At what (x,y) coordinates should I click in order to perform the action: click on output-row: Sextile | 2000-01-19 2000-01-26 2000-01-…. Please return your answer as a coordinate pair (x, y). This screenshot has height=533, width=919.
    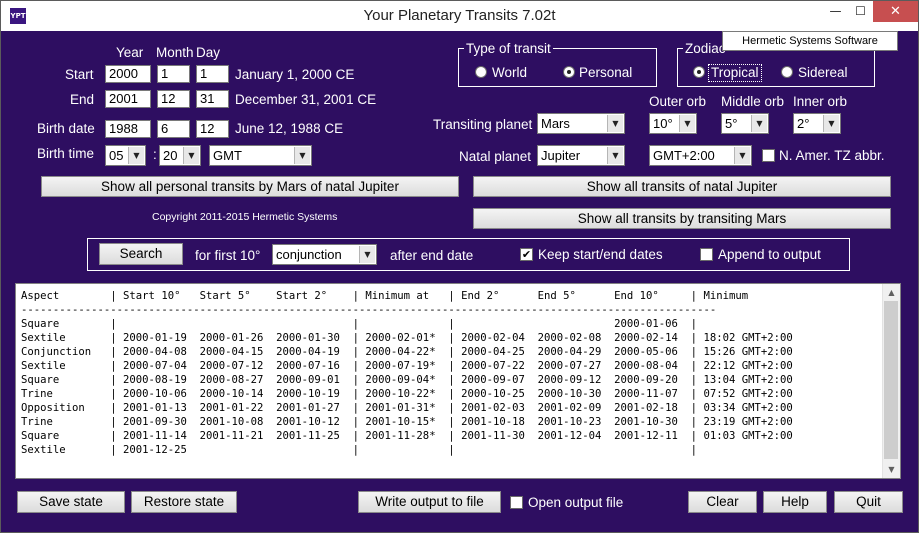
    Looking at the image, I should click on (407, 338).